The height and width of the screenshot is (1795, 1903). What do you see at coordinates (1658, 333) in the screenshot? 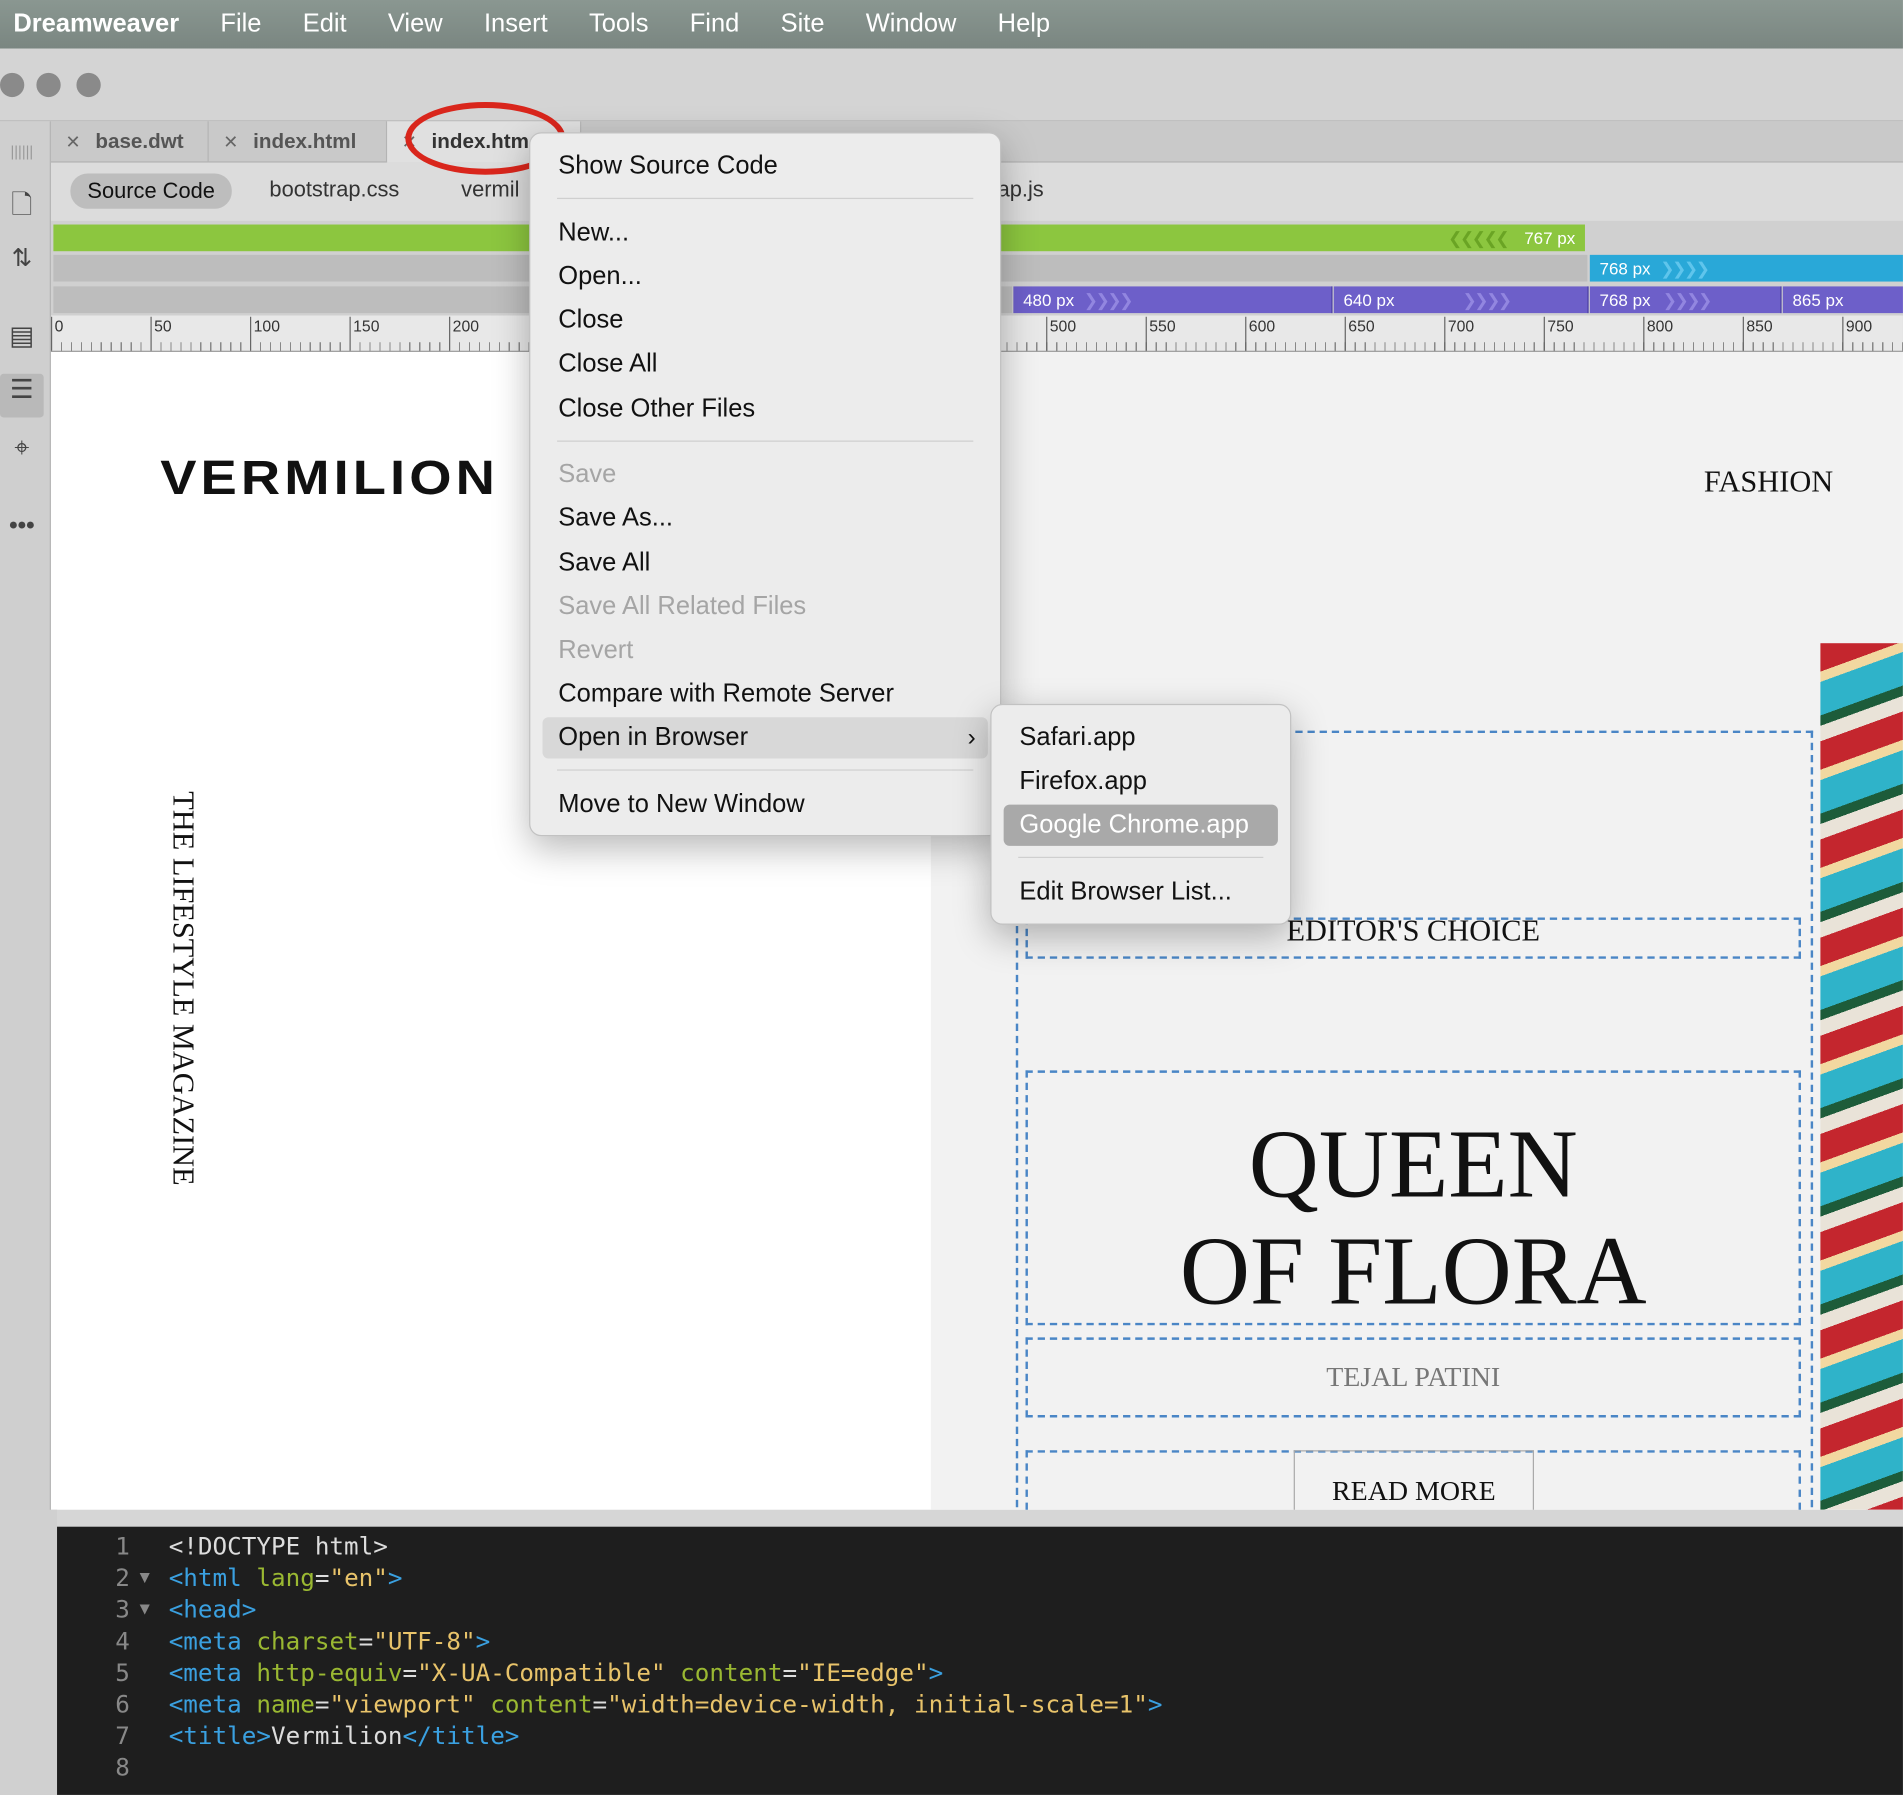
I see `ruler-label: 800` at bounding box center [1658, 333].